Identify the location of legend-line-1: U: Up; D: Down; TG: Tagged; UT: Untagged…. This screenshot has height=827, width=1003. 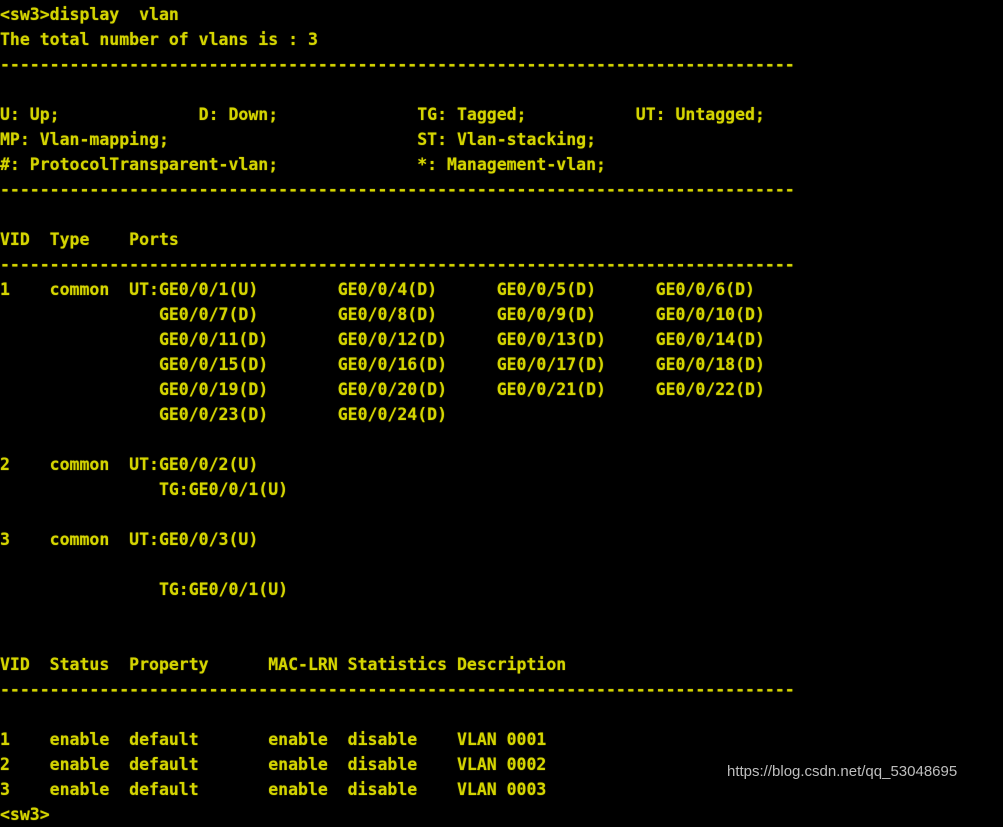
(382, 114).